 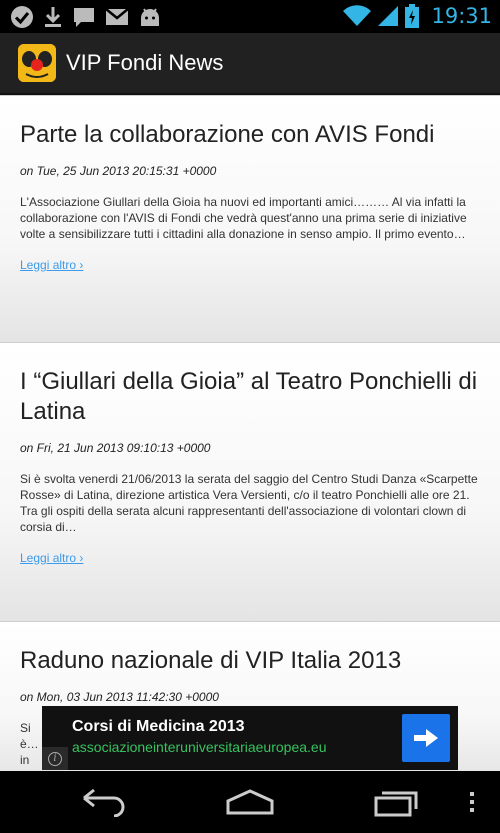 I want to click on wifi-icon, so click(x=357, y=16).